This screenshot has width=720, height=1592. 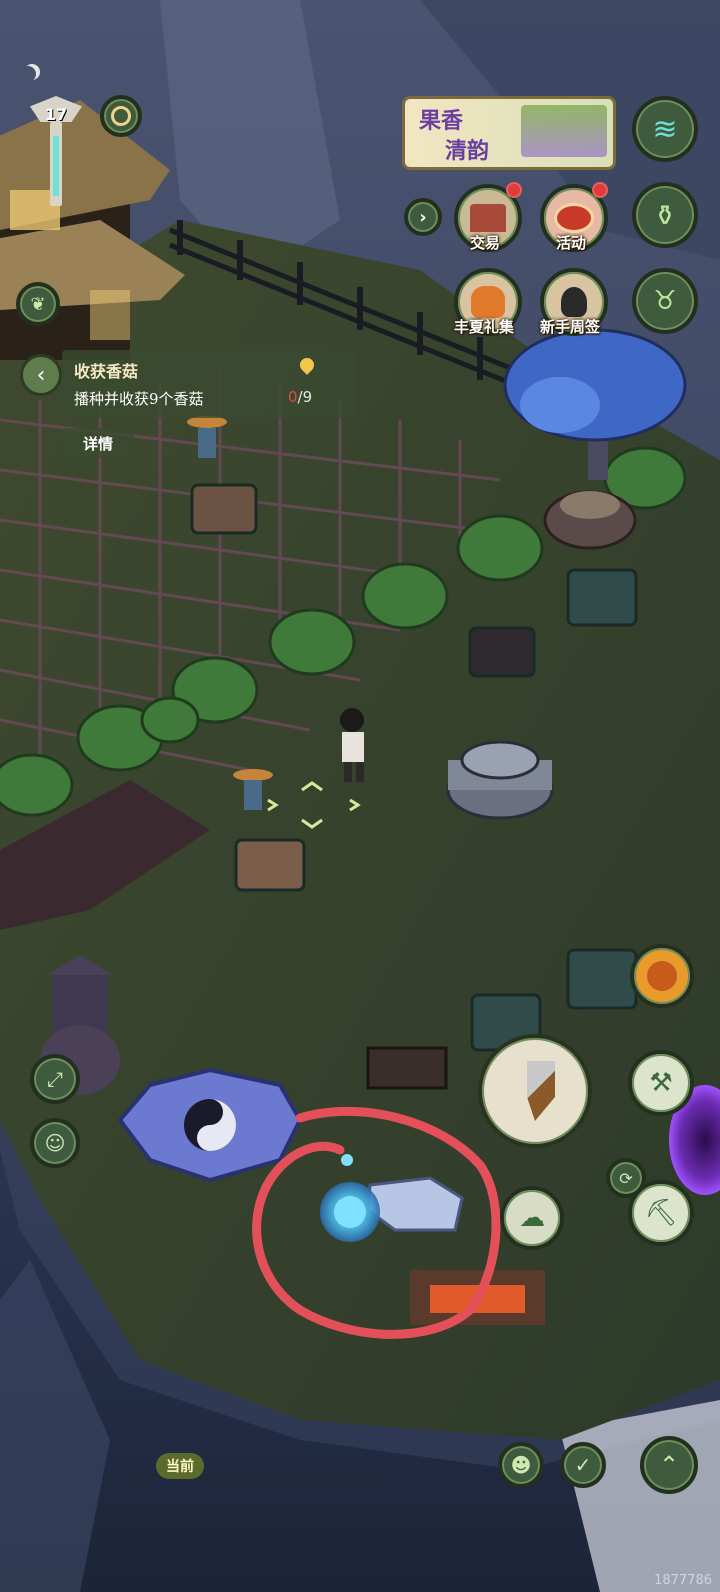 I want to click on pot-button: ⚱, so click(x=665, y=215).